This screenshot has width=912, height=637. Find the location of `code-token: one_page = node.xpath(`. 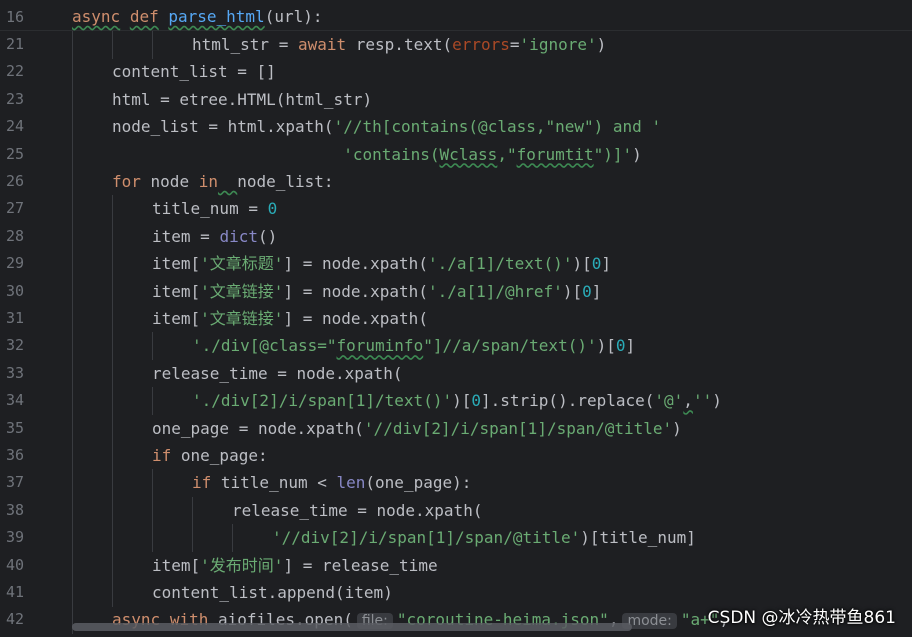

code-token: one_page = node.xpath( is located at coordinates (258, 428).